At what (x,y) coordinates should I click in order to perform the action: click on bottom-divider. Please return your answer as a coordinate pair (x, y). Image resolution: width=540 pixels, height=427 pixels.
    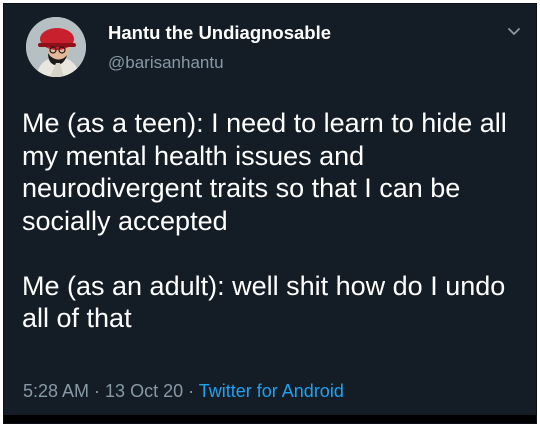
    Looking at the image, I should click on (270, 419).